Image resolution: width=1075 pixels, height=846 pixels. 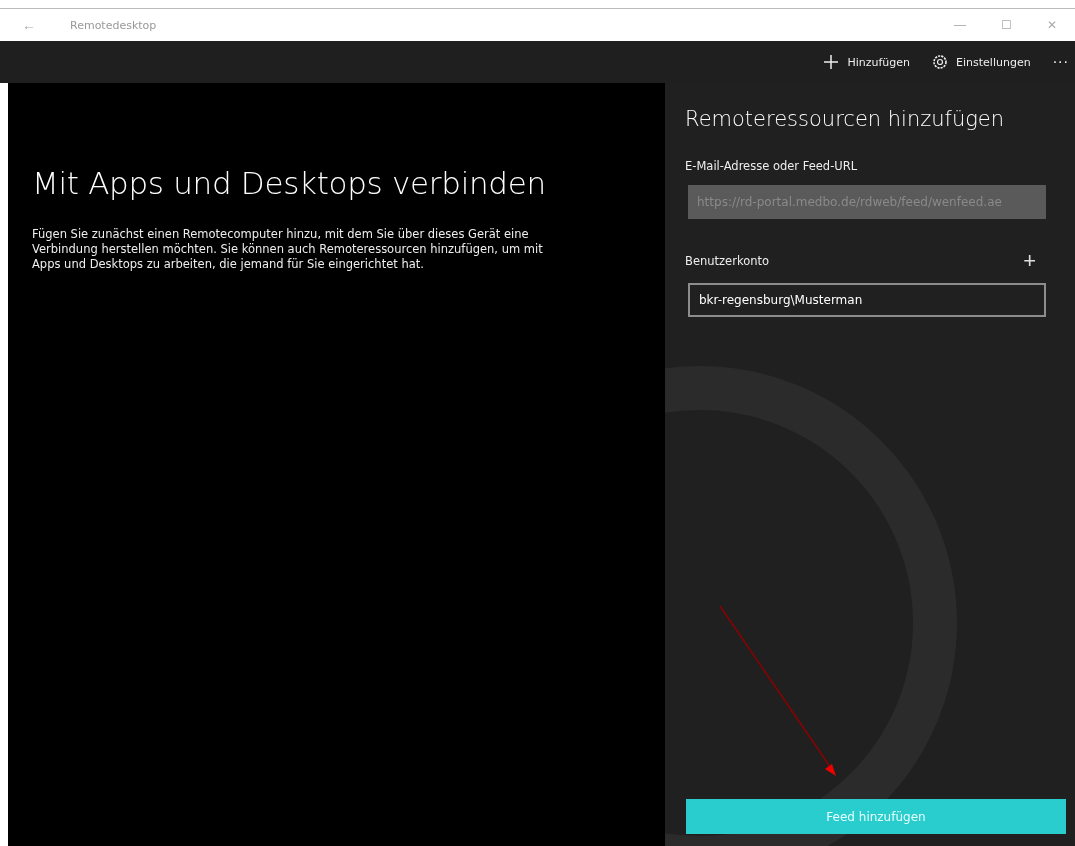 I want to click on field-label: Benutzerkonto, so click(x=727, y=261).